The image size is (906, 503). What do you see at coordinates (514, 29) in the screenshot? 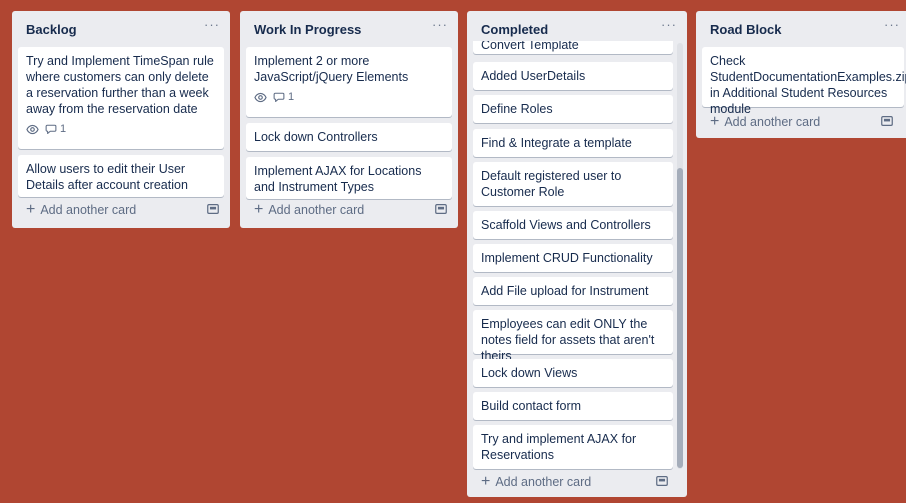
I see `list-title: Completed` at bounding box center [514, 29].